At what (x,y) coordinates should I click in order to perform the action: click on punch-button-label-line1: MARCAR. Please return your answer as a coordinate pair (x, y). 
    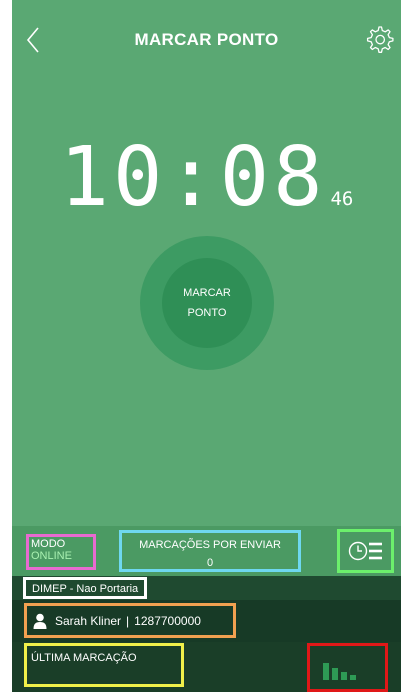
    Looking at the image, I should click on (207, 293).